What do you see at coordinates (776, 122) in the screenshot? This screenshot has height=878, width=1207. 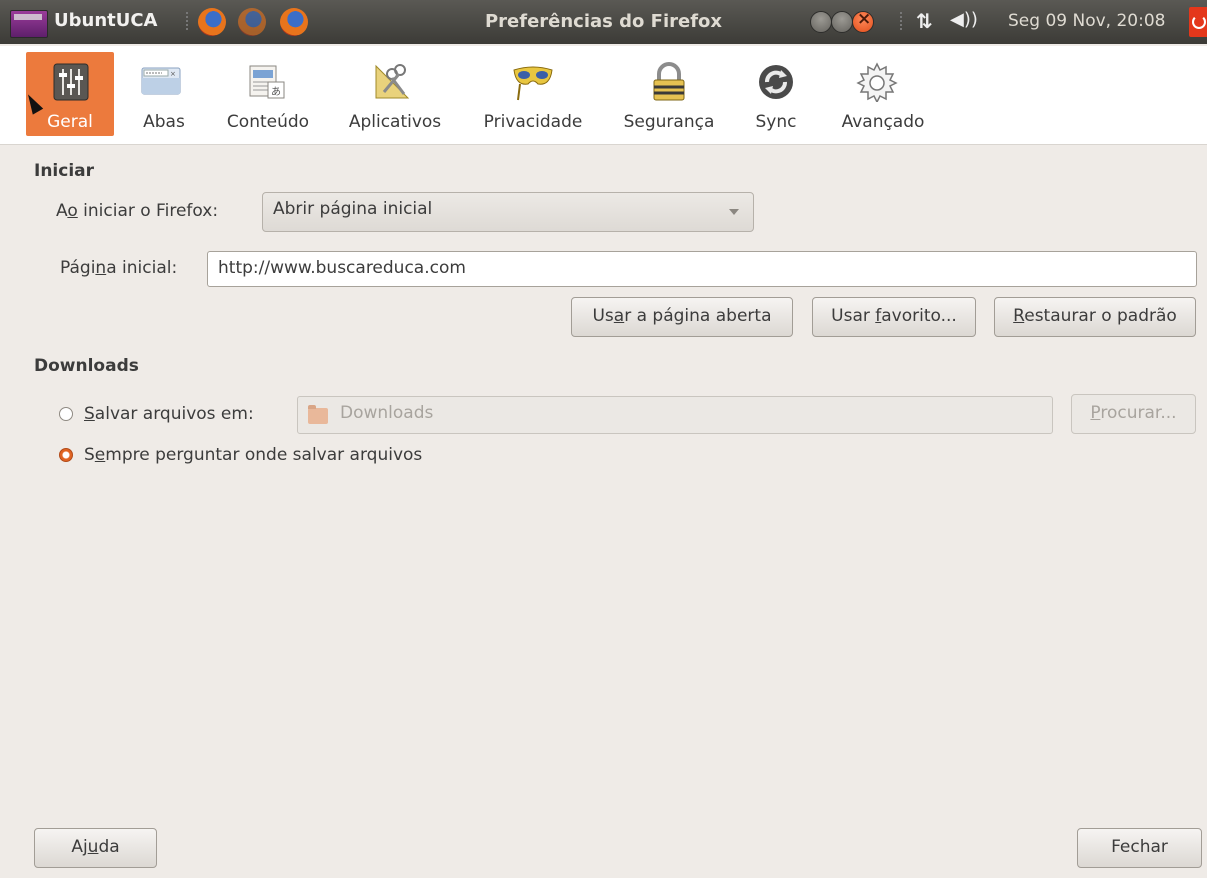 I see `tab-label: Sync` at bounding box center [776, 122].